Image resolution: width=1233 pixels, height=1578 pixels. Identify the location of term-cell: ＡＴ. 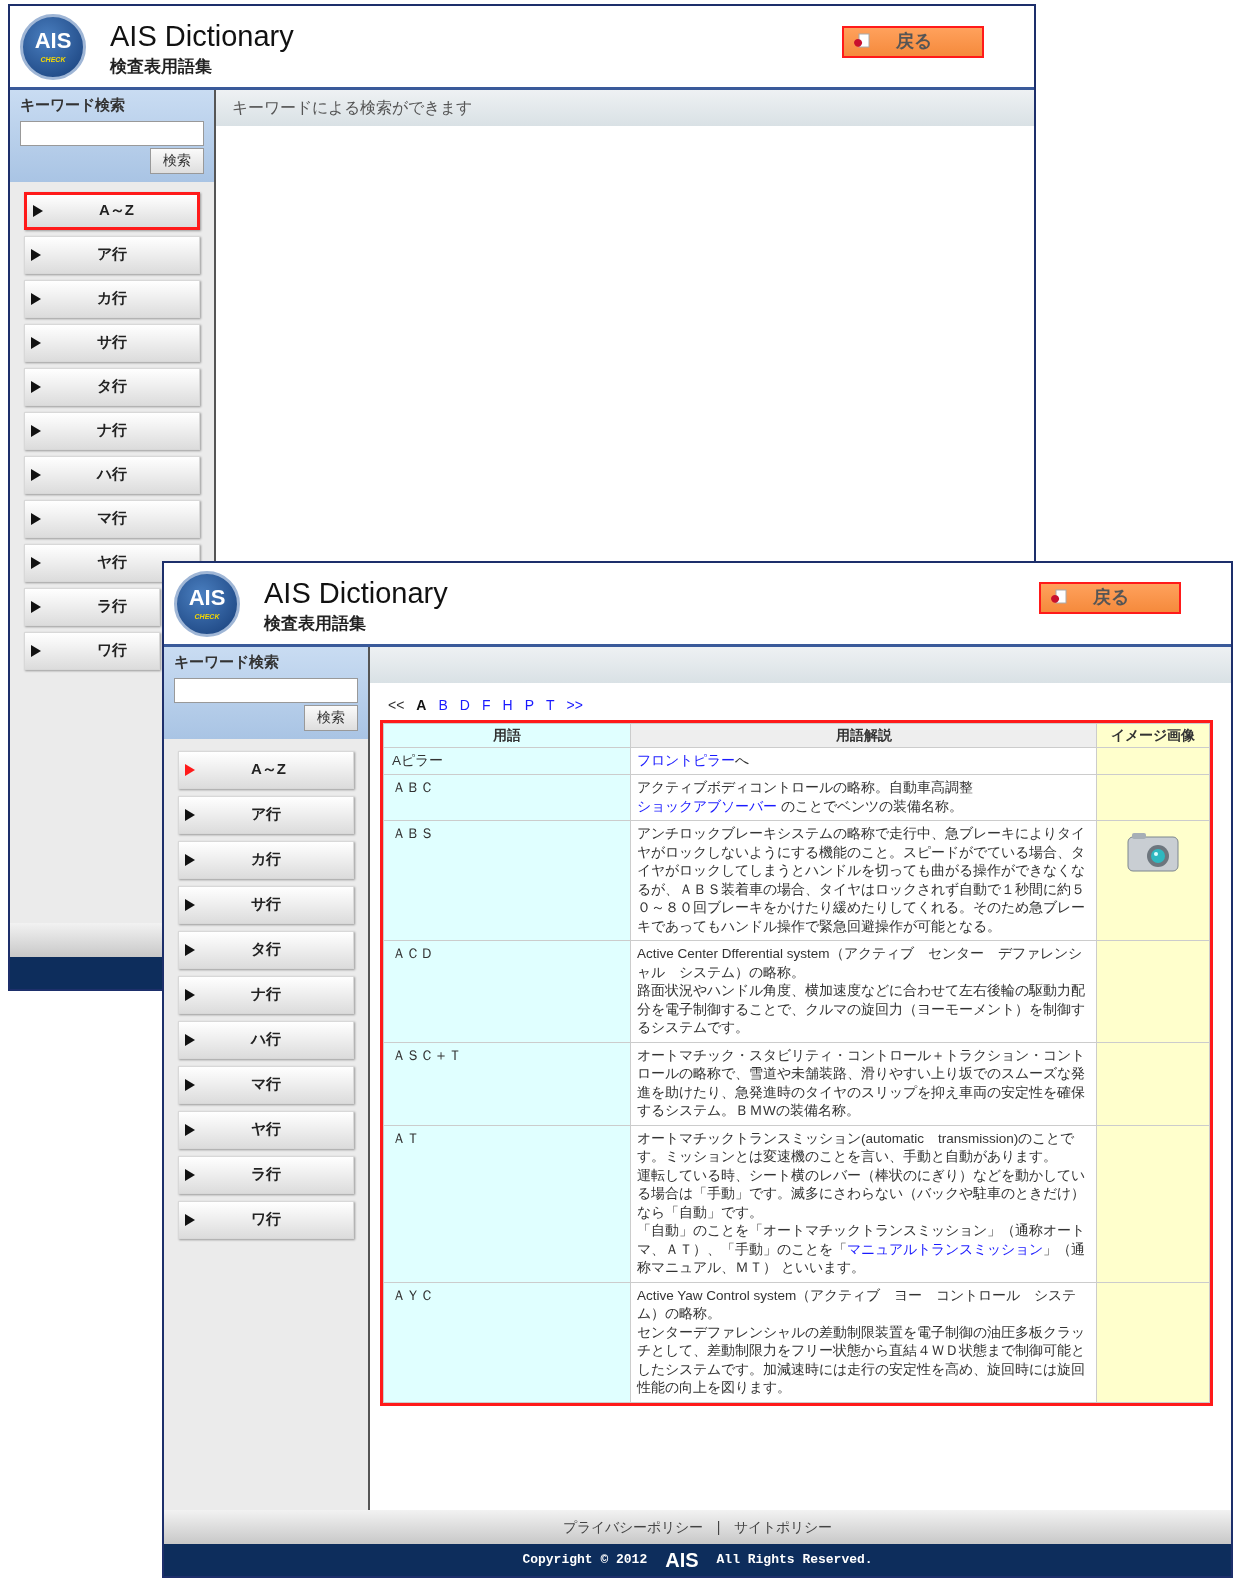
(507, 1203).